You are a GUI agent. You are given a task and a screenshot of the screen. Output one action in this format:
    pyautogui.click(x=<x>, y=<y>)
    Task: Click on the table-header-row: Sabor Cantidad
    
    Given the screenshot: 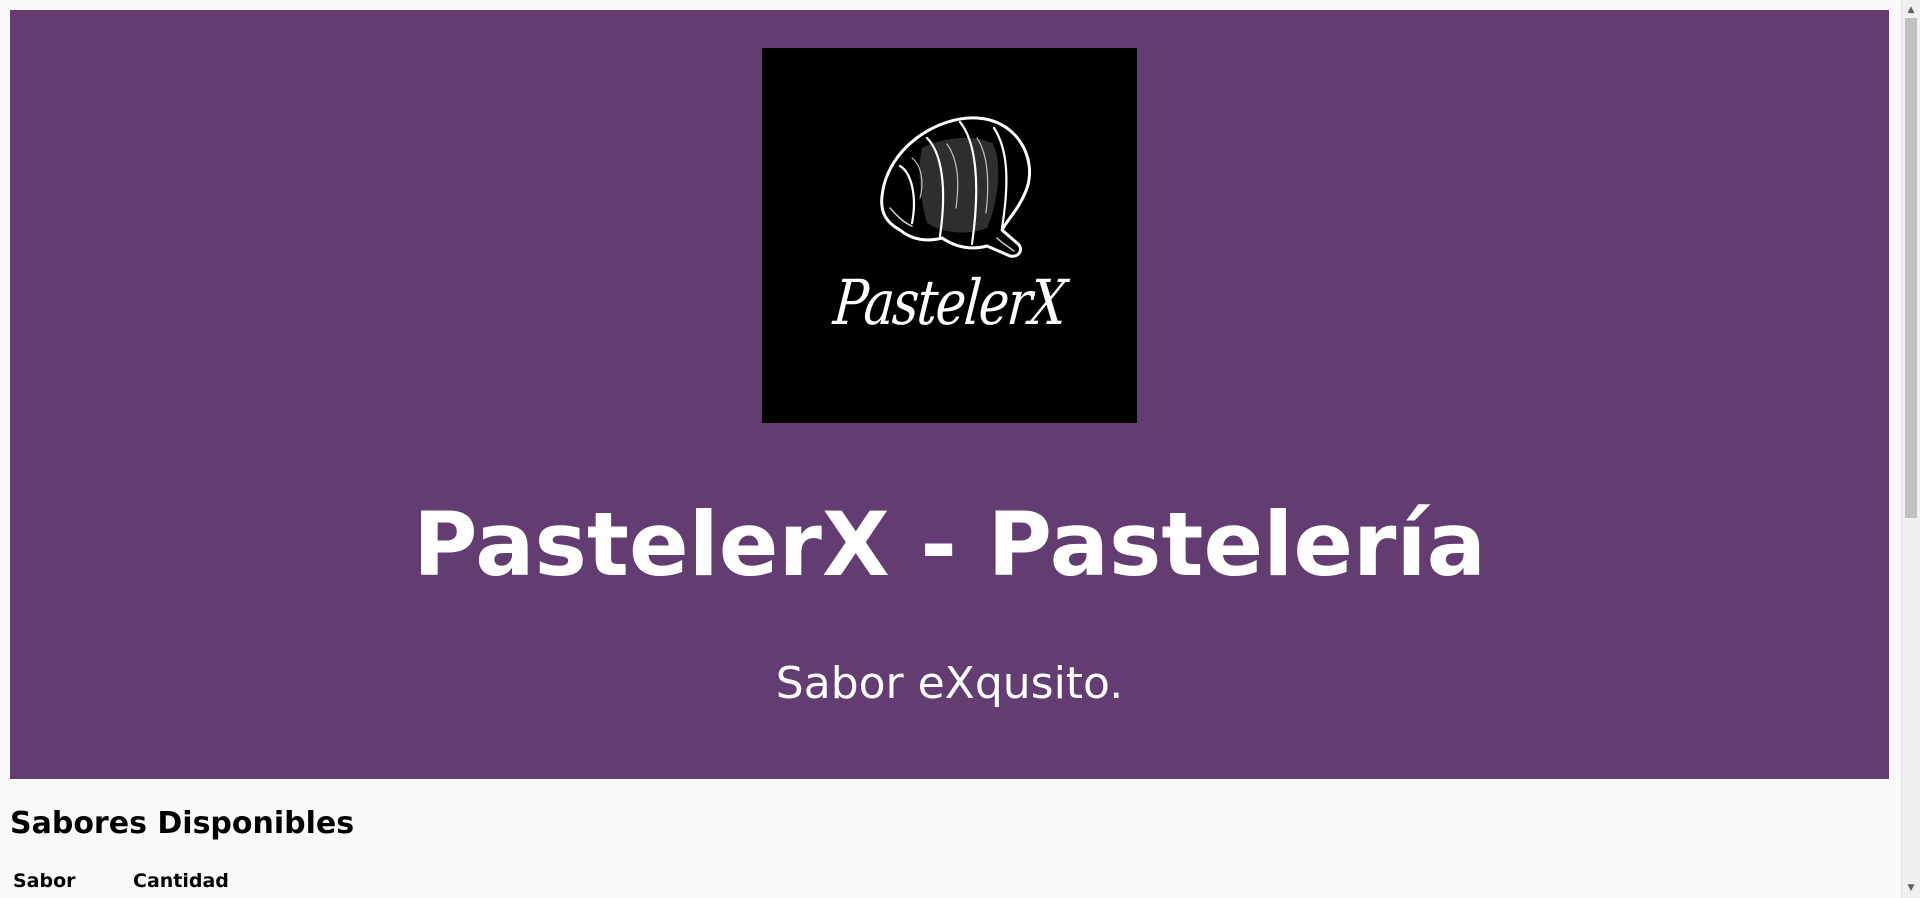 What is the action you would take?
    pyautogui.click(x=121, y=881)
    